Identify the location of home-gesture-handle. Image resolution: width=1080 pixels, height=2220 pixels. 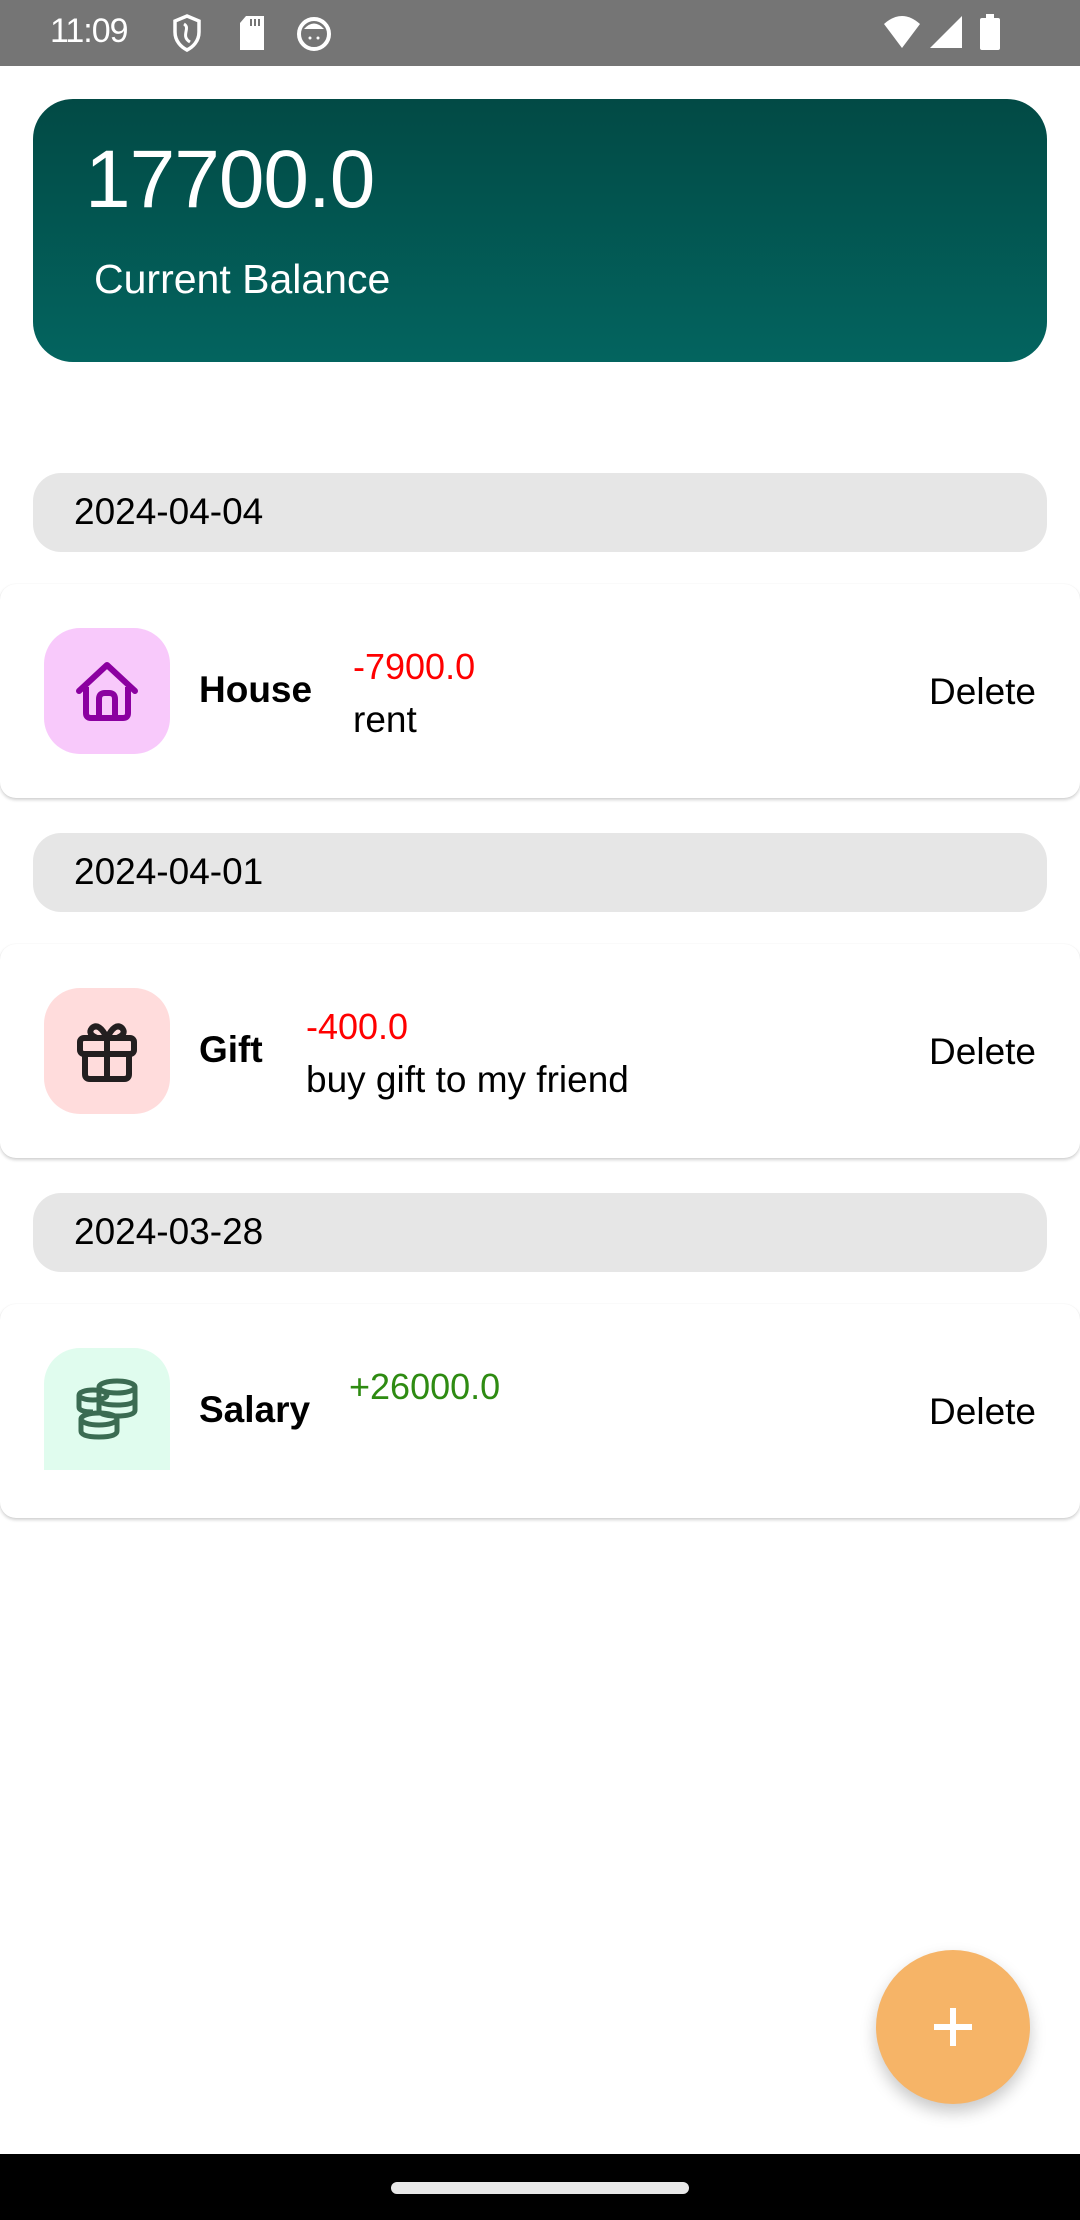
(540, 2188).